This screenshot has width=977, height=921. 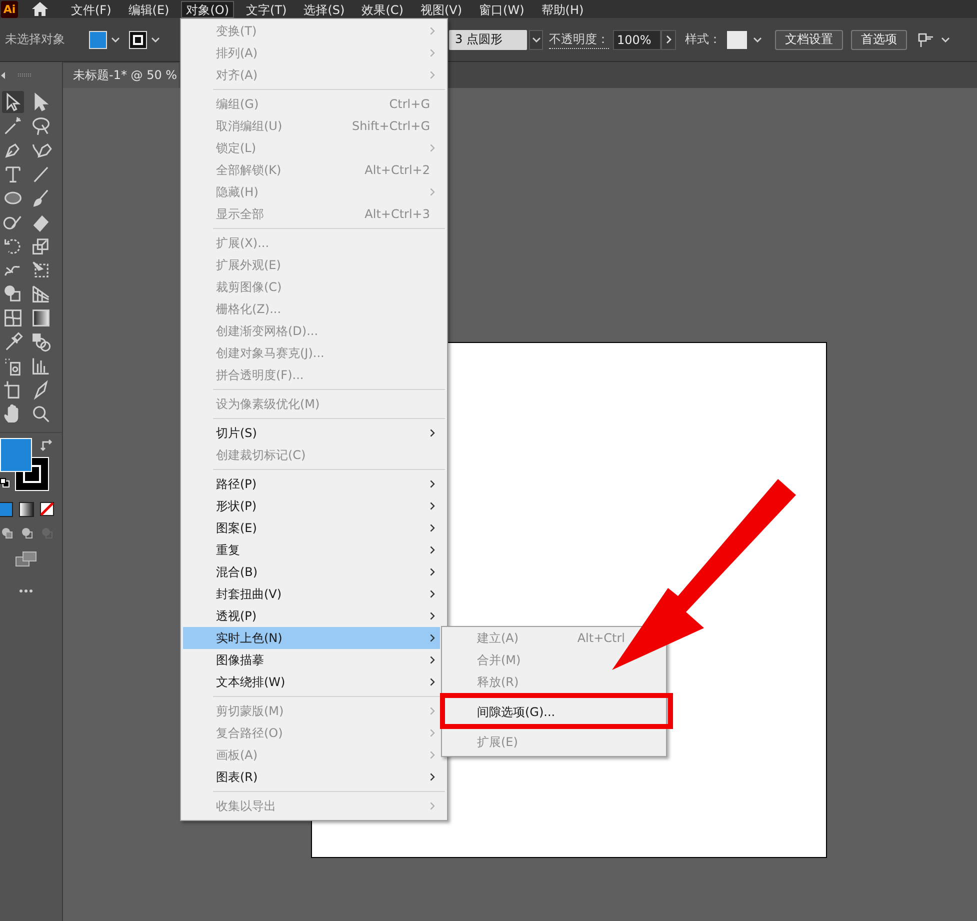 I want to click on opacity-slider-button, so click(x=668, y=40).